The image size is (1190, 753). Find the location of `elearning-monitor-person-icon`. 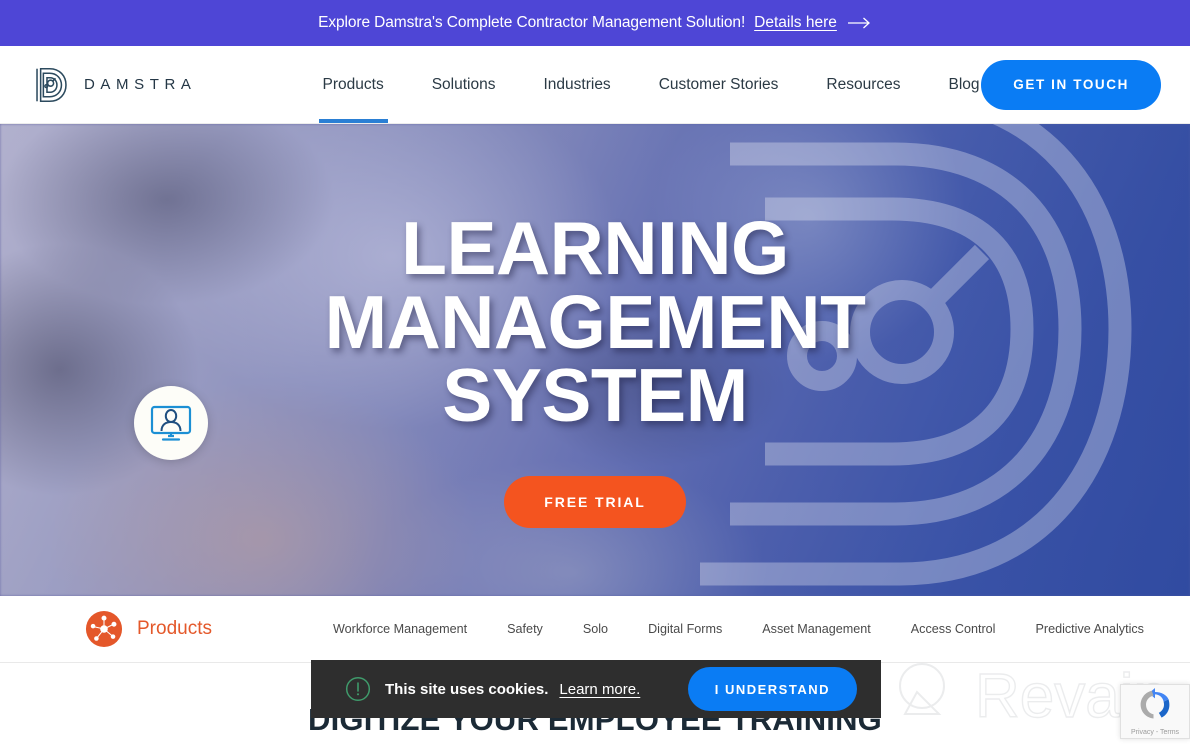

elearning-monitor-person-icon is located at coordinates (171, 423).